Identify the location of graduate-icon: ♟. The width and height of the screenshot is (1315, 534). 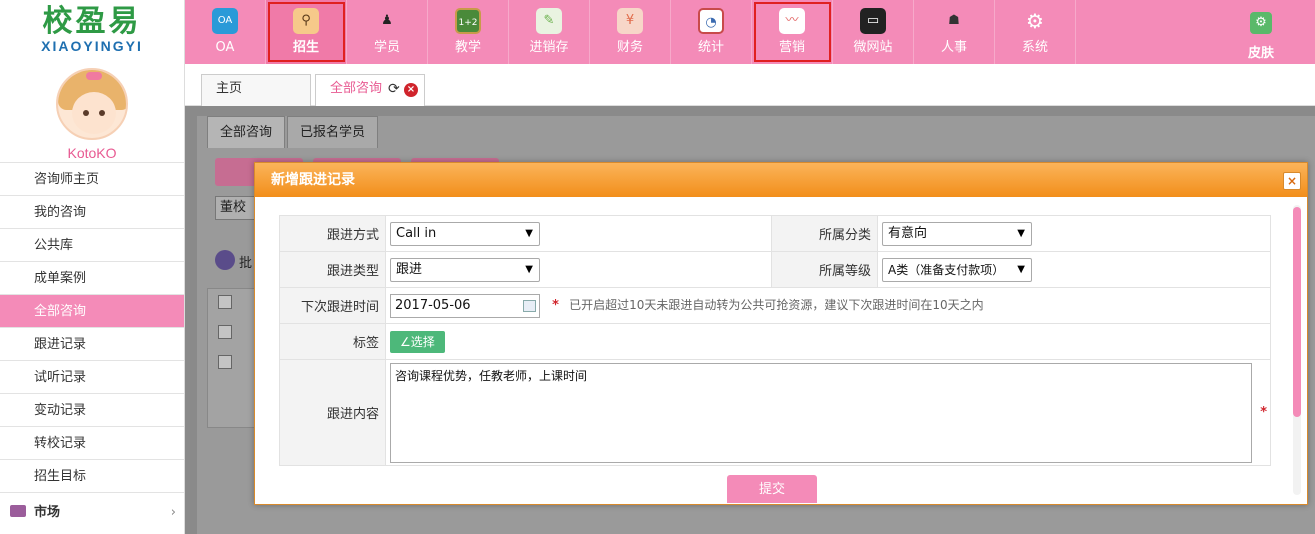
(387, 20).